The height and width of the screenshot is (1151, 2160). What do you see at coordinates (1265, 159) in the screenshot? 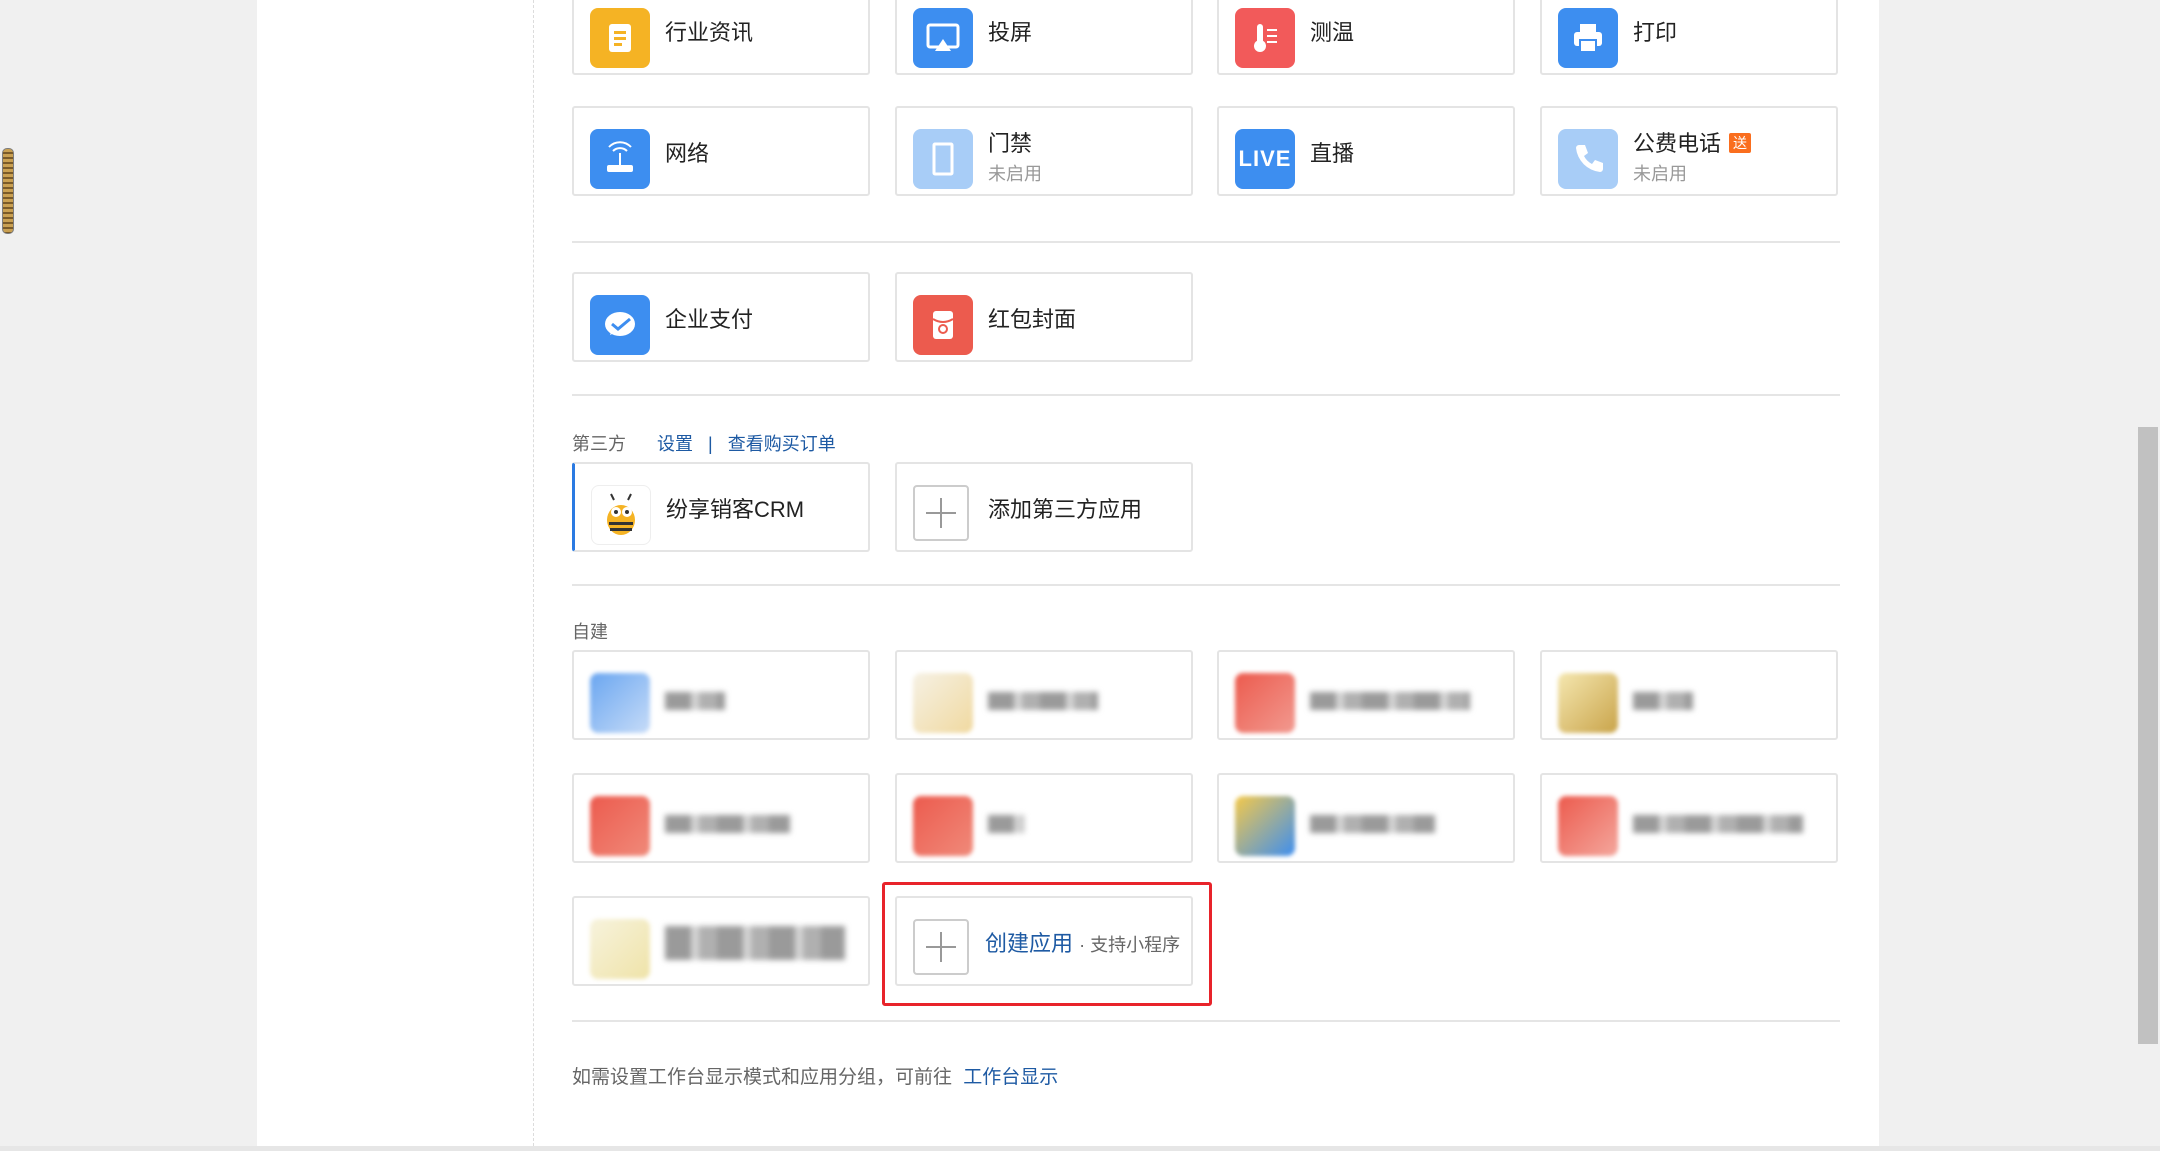
I see `live-icon: LIVE` at bounding box center [1265, 159].